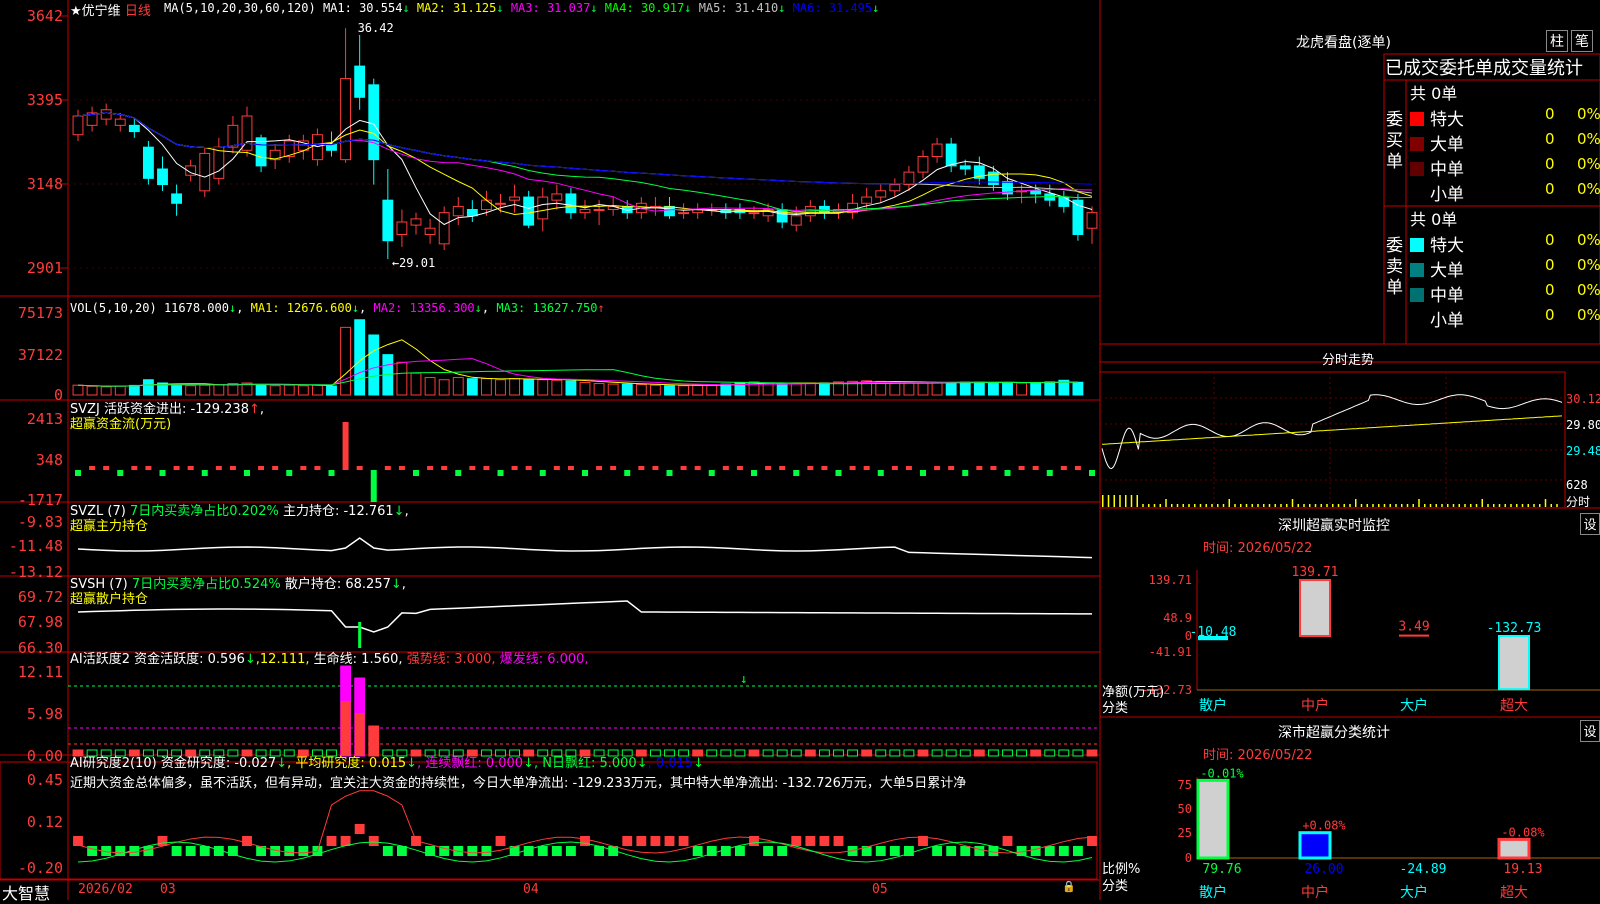 The height and width of the screenshot is (904, 1600). What do you see at coordinates (1582, 41) in the screenshot?
I see `bi-button: 笔` at bounding box center [1582, 41].